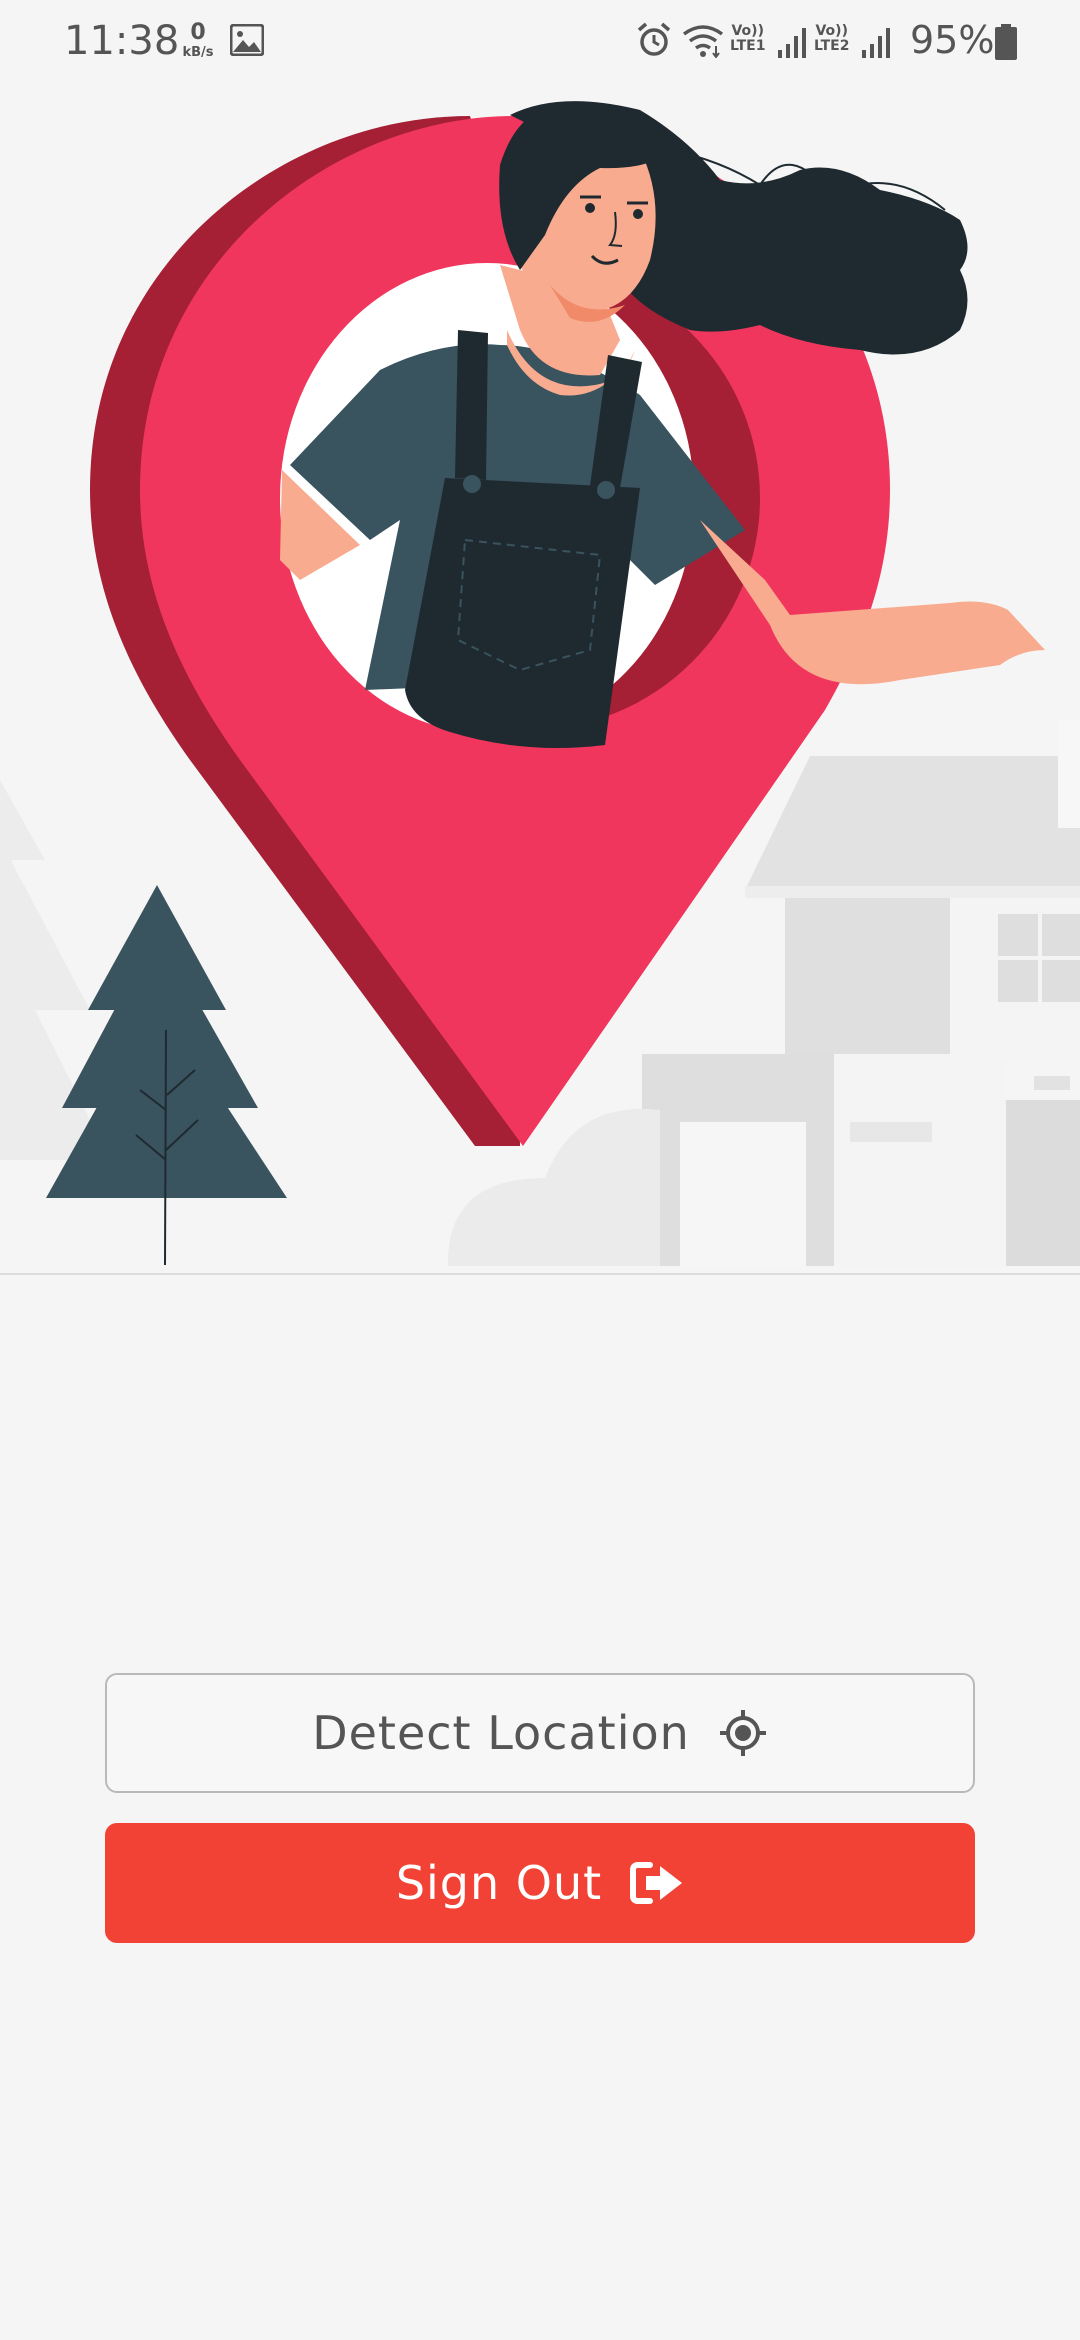 This screenshot has height=2340, width=1080. I want to click on sim1-lte-label: LTE1, so click(748, 45).